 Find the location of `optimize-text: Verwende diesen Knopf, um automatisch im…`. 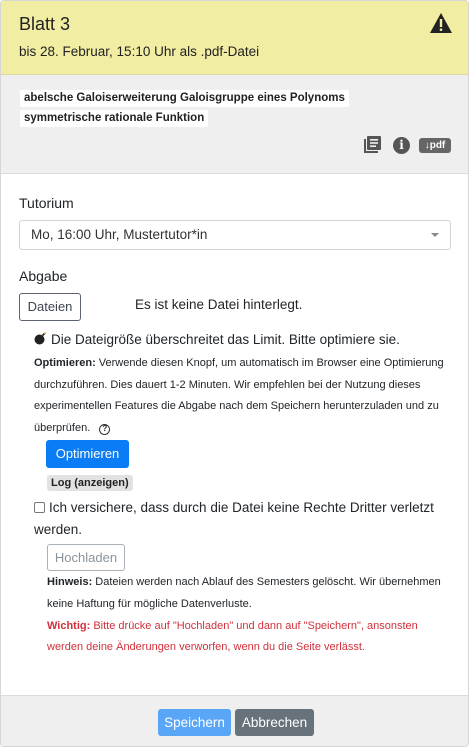

optimize-text: Verwende diesen Knopf, um automatisch im… is located at coordinates (239, 396).